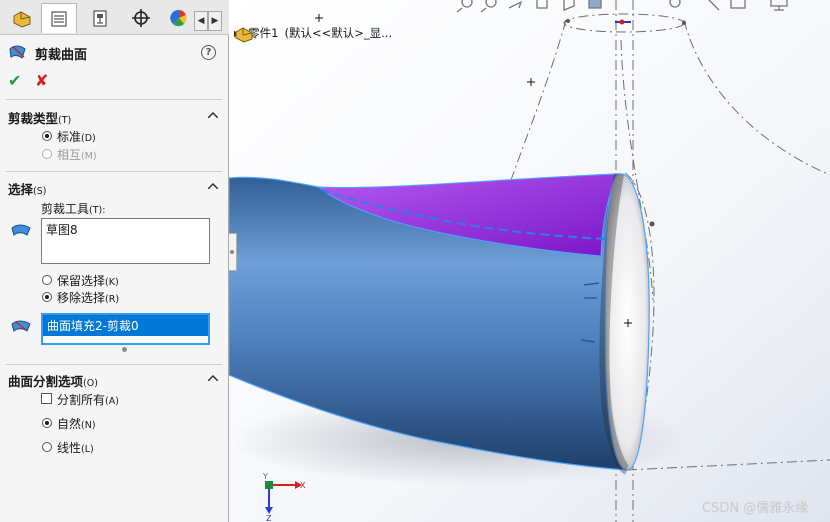  Describe the element at coordinates (115, 53) in the screenshot. I see `feature-header: 剪裁曲面 ?` at that location.